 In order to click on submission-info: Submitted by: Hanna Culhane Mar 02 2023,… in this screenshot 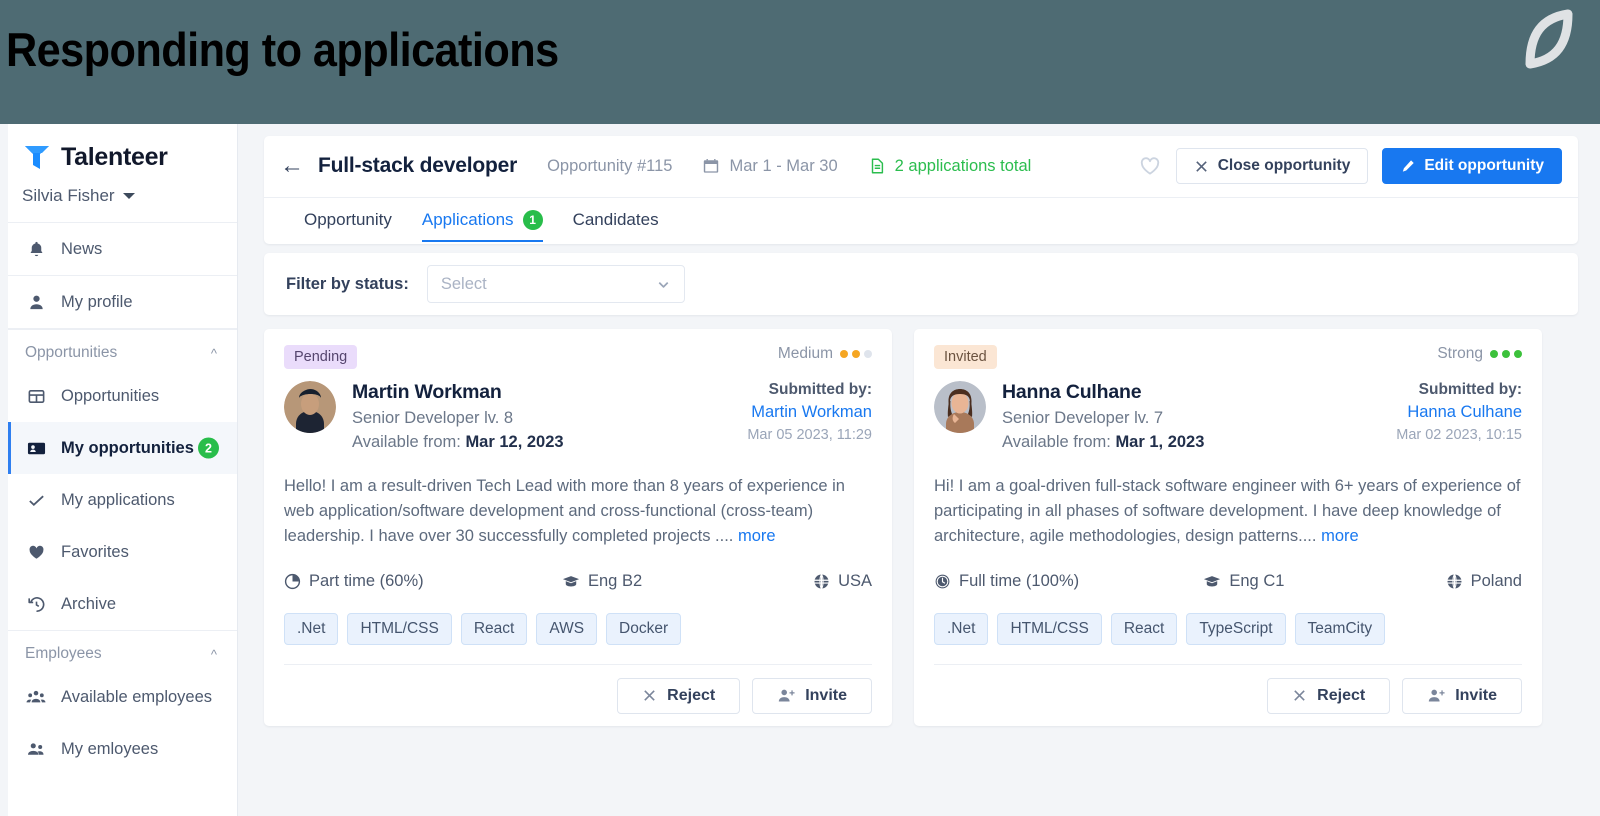, I will do `click(1459, 416)`.